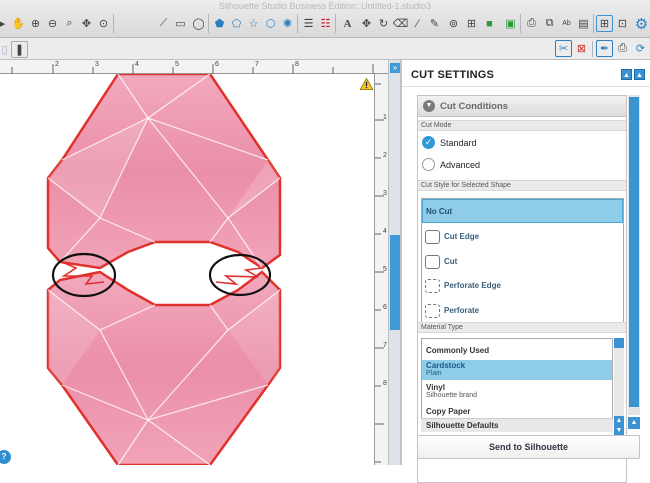  Describe the element at coordinates (453, 75) in the screenshot. I see `panel-title: CUT SETTINGS` at that location.